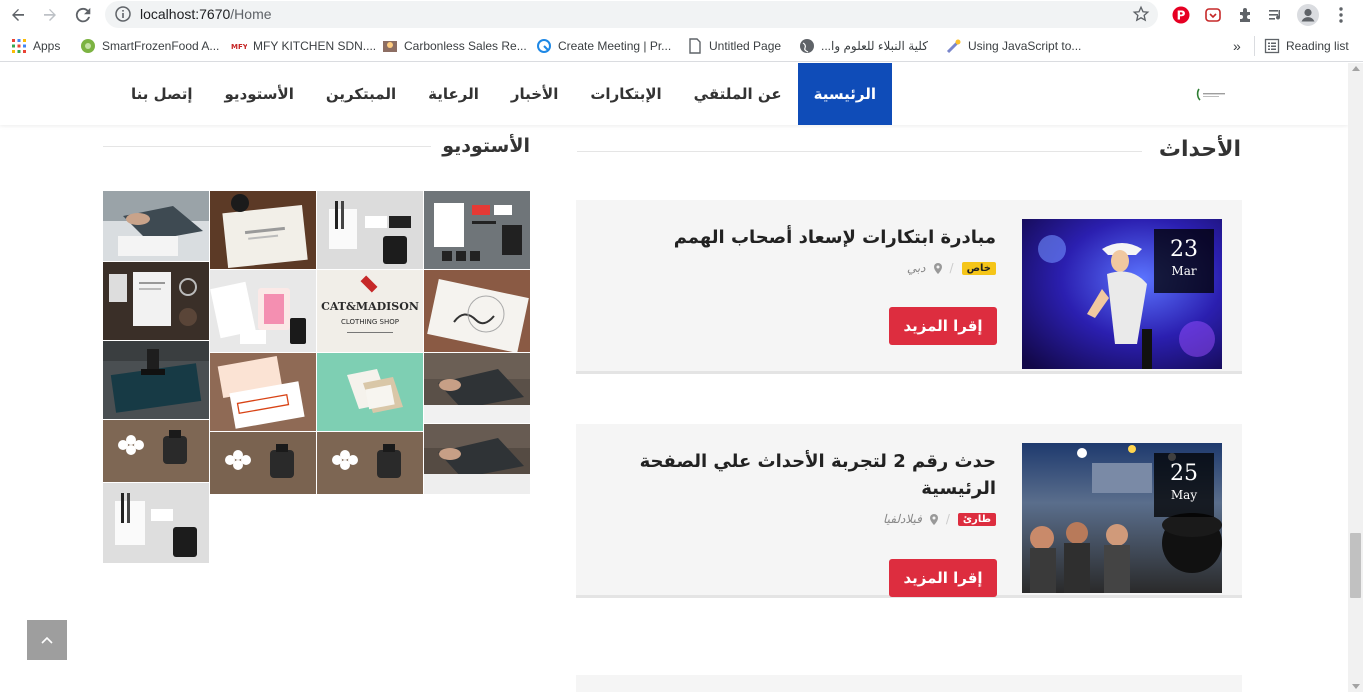 Image resolution: width=1363 pixels, height=692 pixels. Describe the element at coordinates (123, 16) in the screenshot. I see `info-icon` at that location.